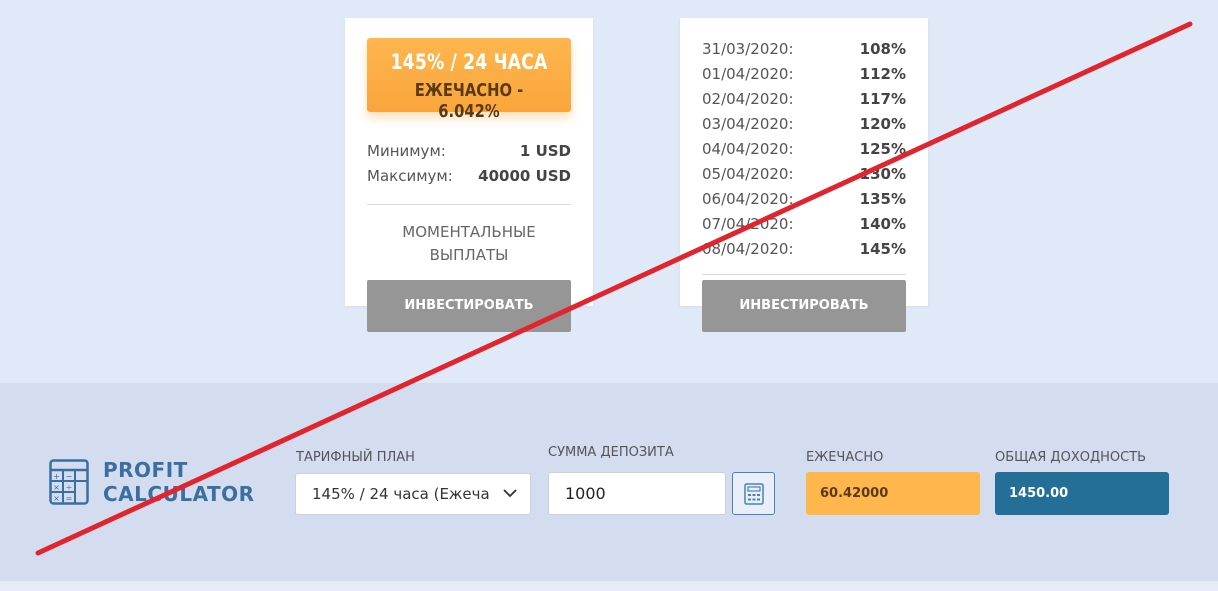 This screenshot has width=1218, height=591. I want to click on schedule-date: 06/04/2020:, so click(748, 199).